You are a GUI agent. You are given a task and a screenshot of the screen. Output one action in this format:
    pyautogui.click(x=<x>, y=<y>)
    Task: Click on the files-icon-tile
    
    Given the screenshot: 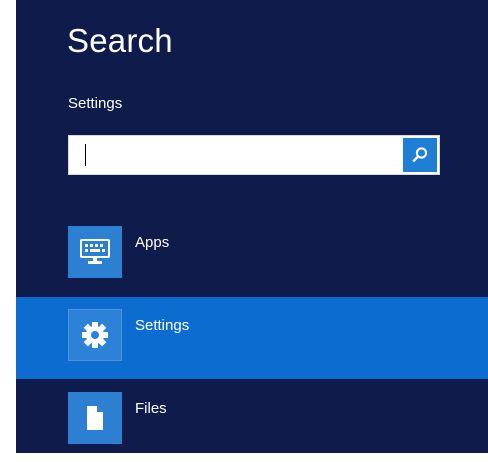 What is the action you would take?
    pyautogui.click(x=95, y=418)
    